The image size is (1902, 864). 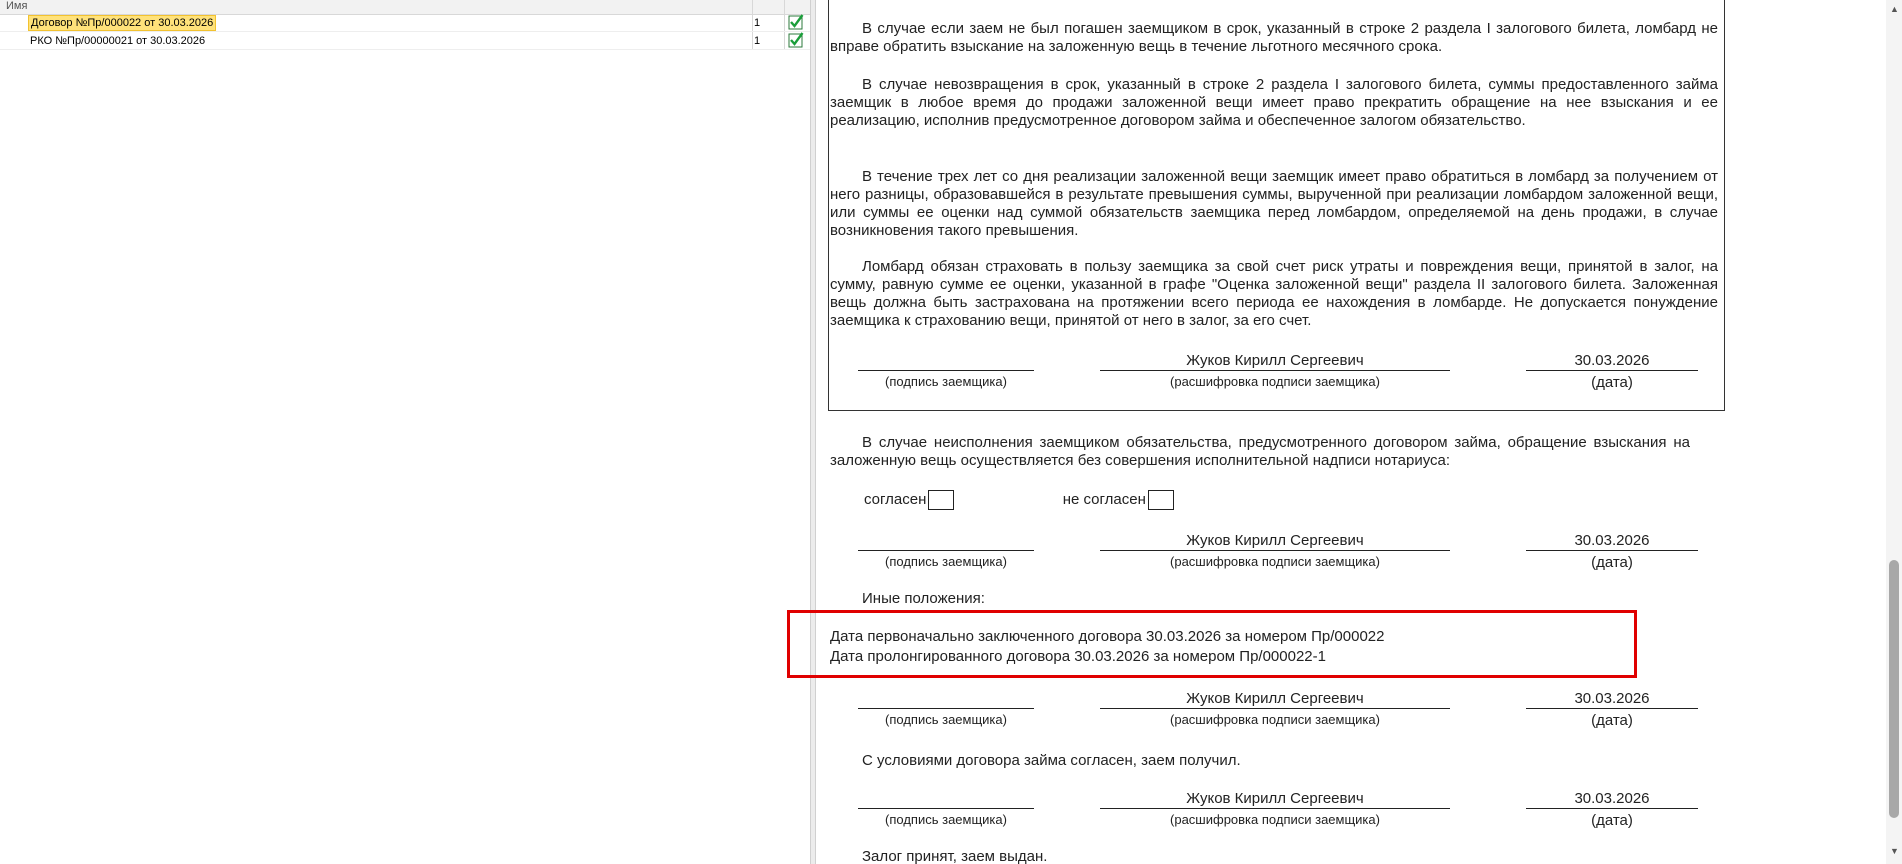 What do you see at coordinates (405, 7) in the screenshot?
I see `list-header: Имя` at bounding box center [405, 7].